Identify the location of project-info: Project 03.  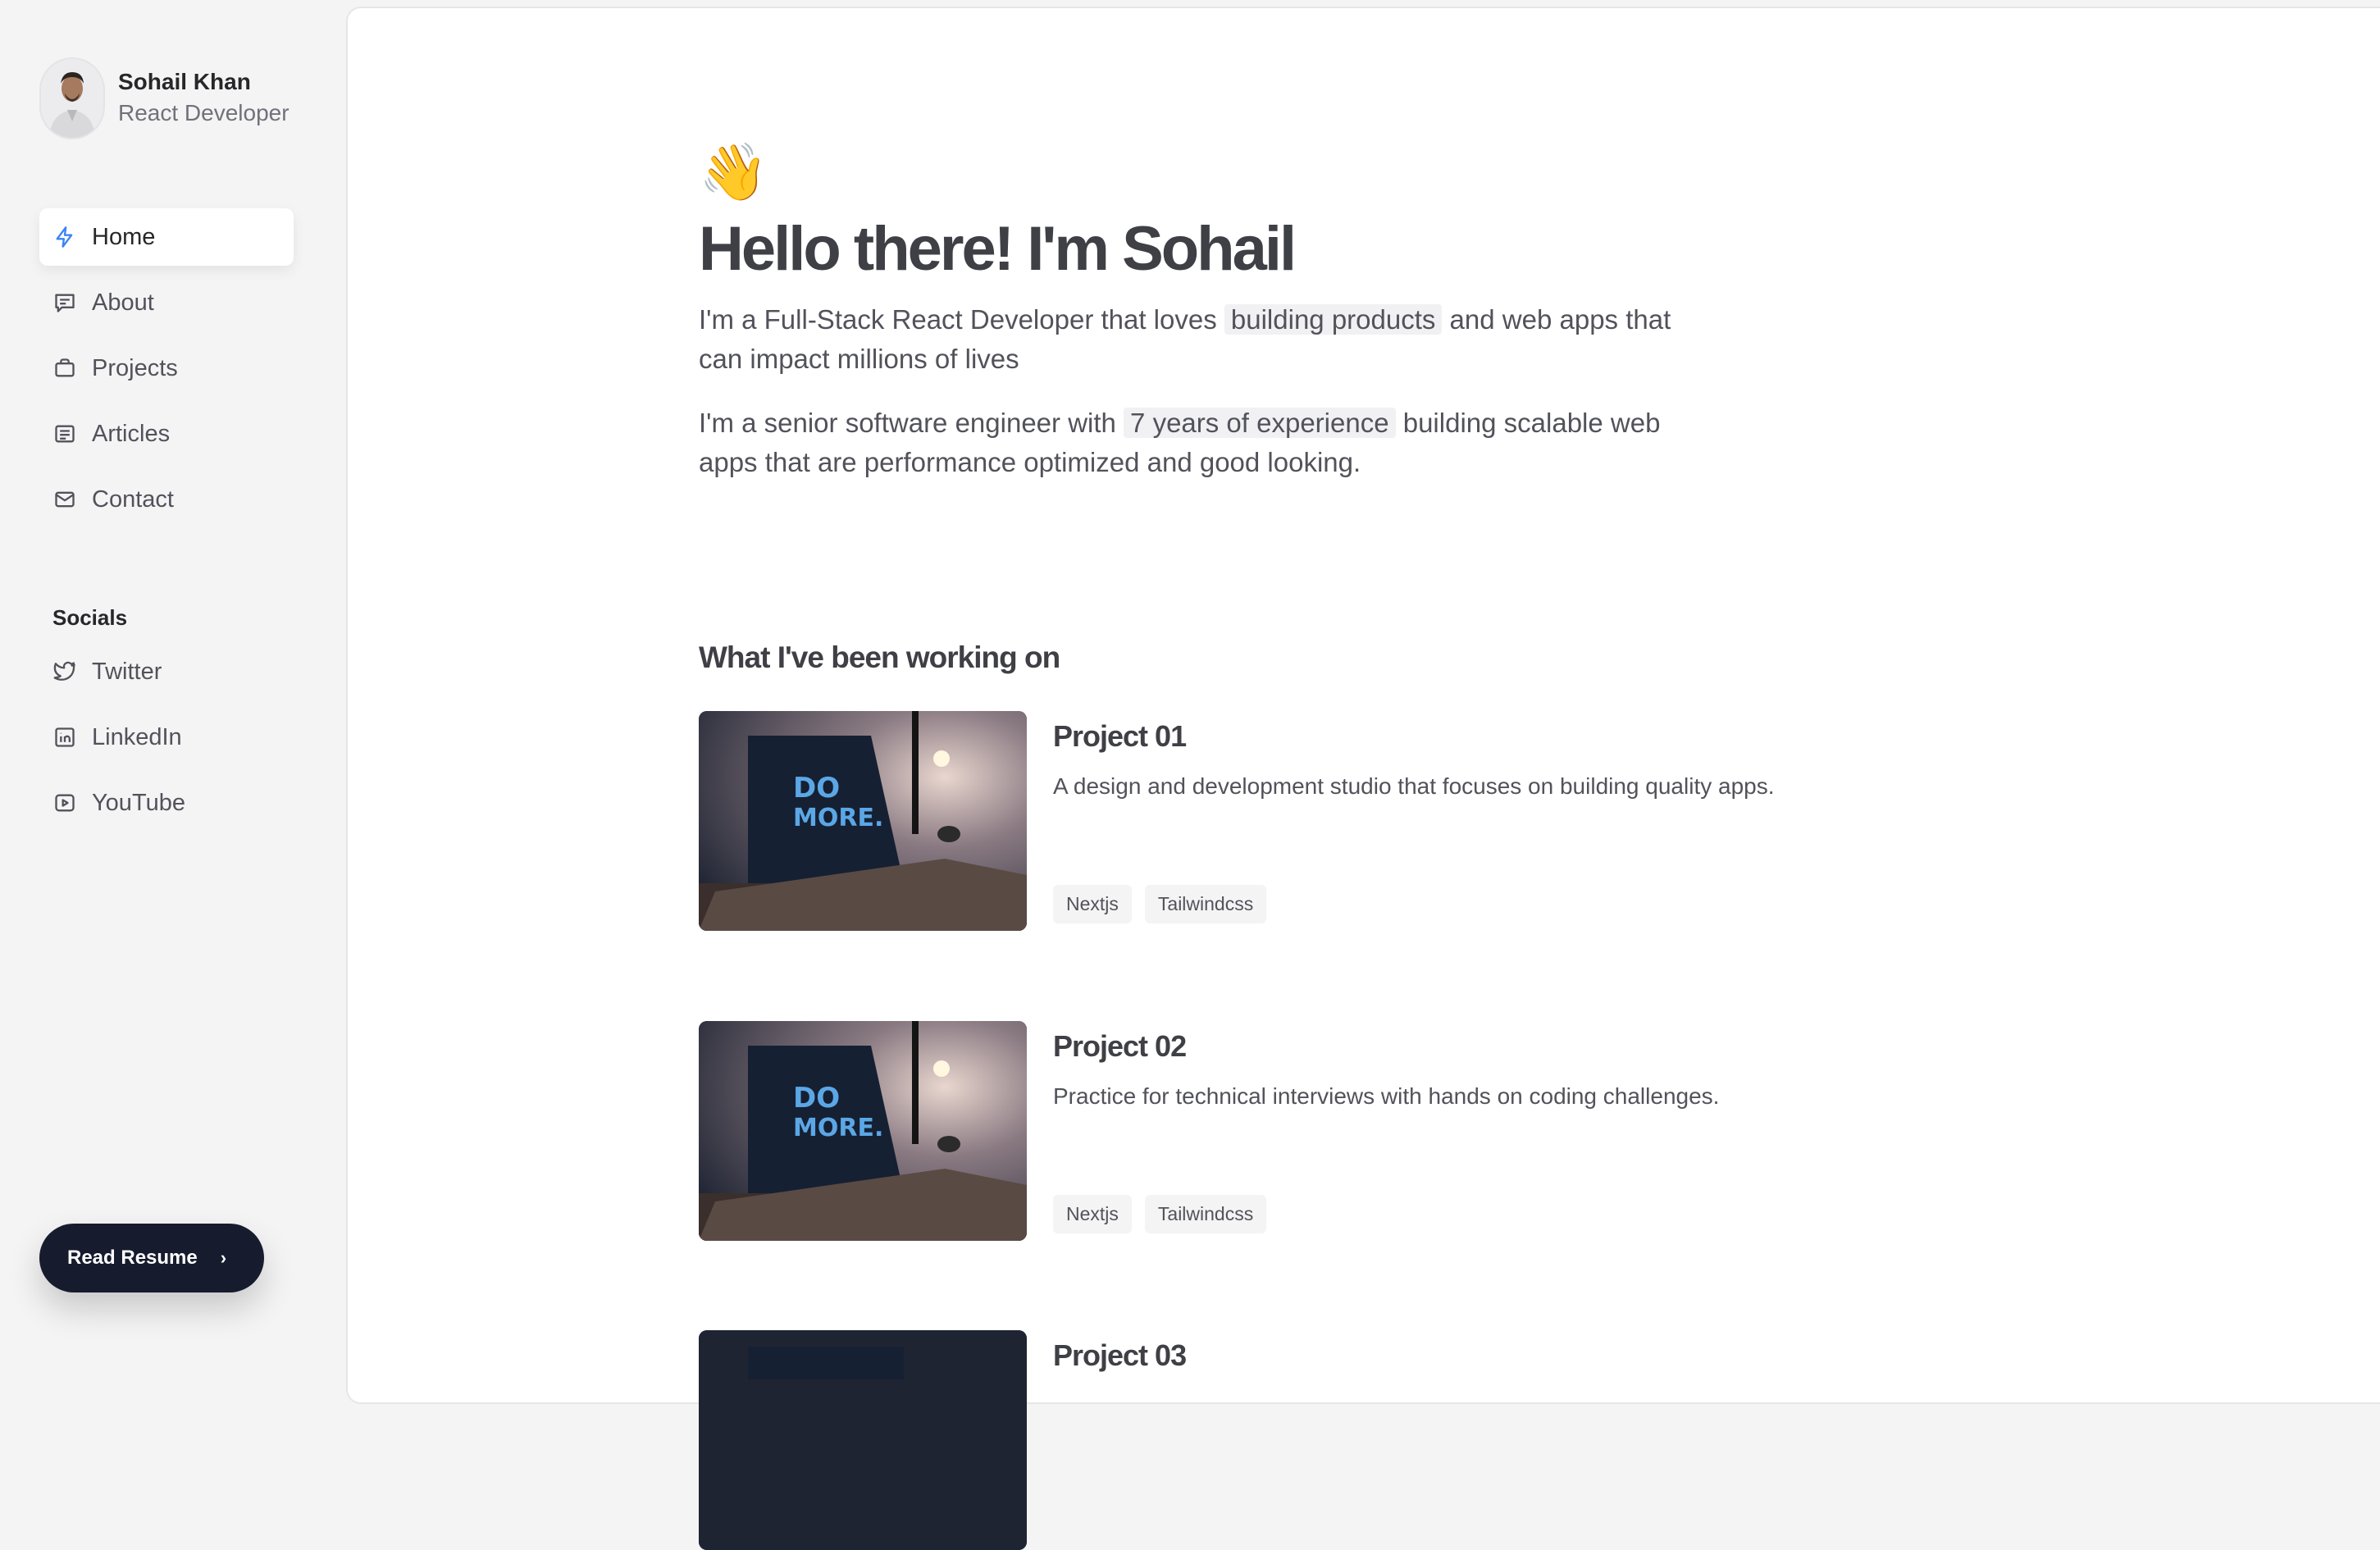
(1447, 1352).